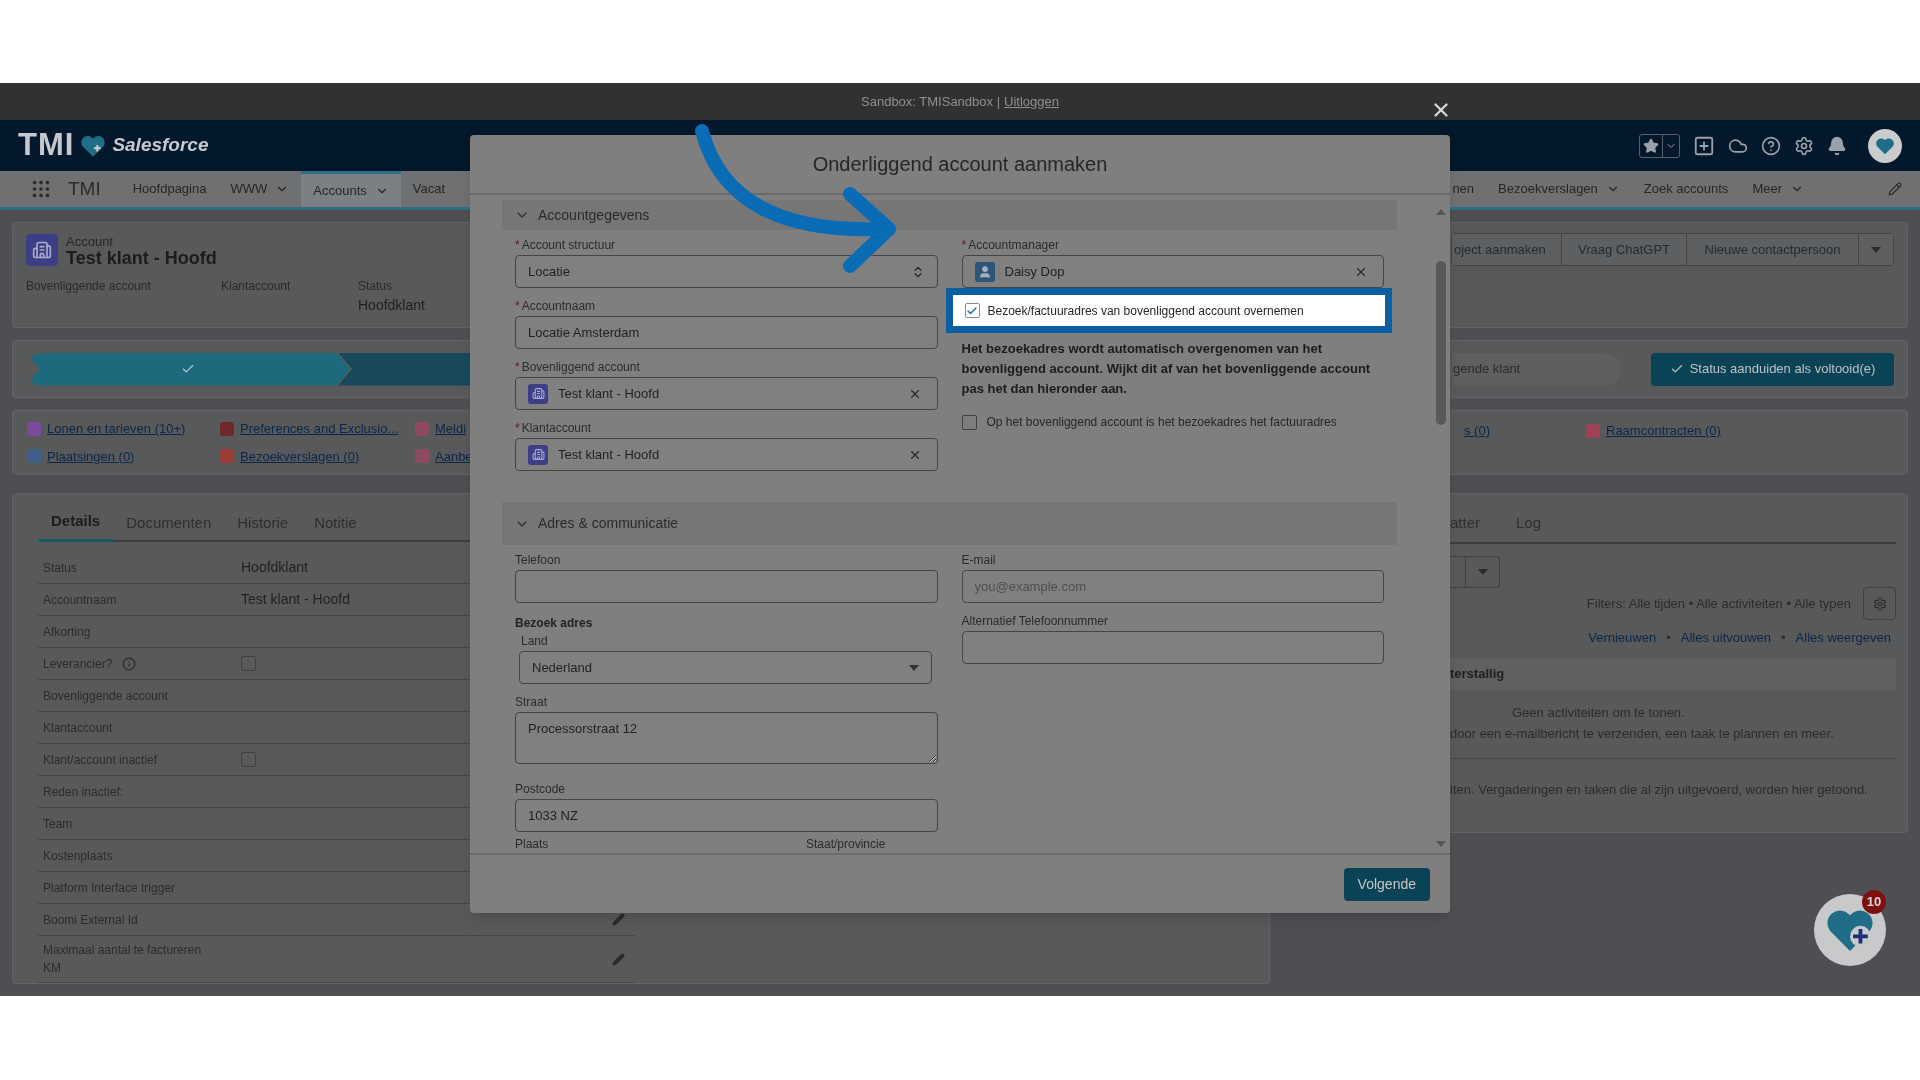 The height and width of the screenshot is (1080, 1920). Describe the element at coordinates (141, 258) in the screenshot. I see `record-title: Test klant - Hoofd` at that location.